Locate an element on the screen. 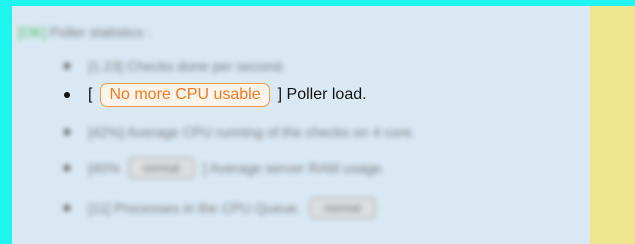  ram-usage-prefix: [40% is located at coordinates (104, 168).